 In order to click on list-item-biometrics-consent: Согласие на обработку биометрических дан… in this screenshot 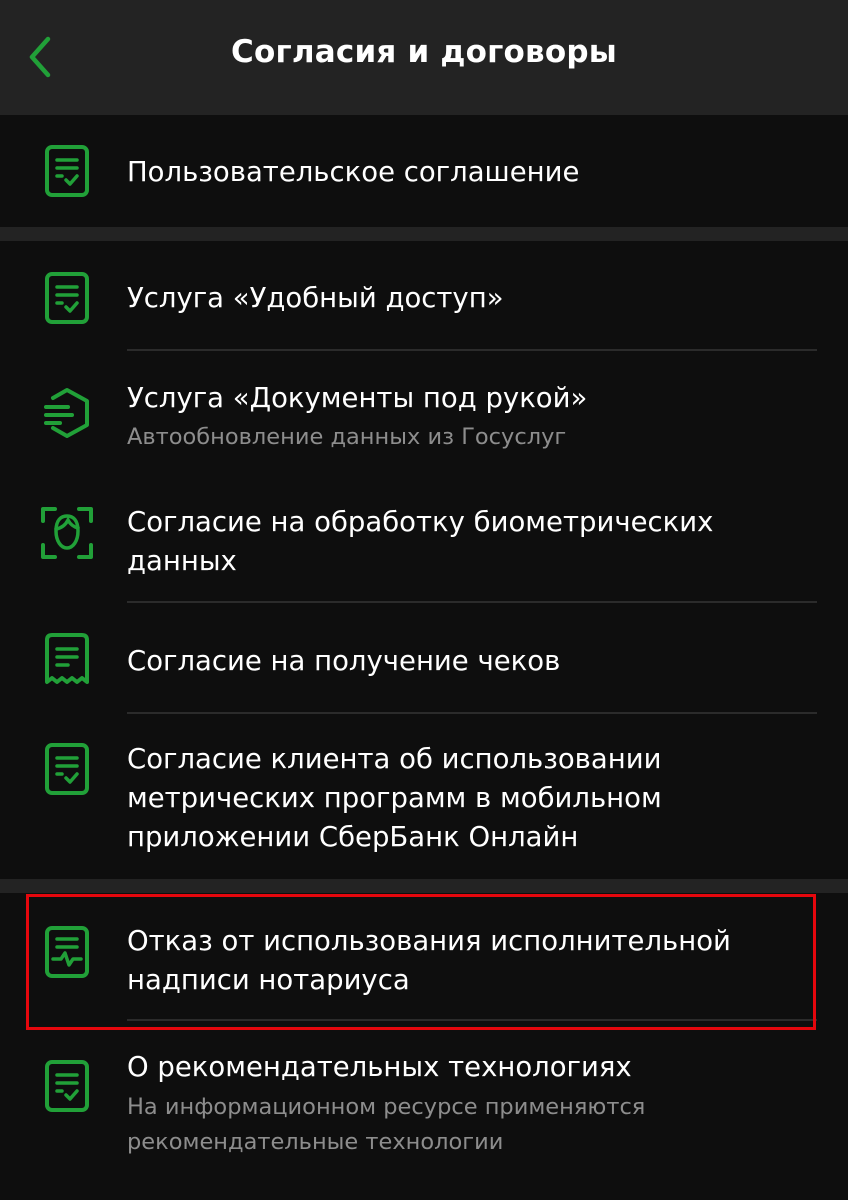, I will do `click(424, 540)`.